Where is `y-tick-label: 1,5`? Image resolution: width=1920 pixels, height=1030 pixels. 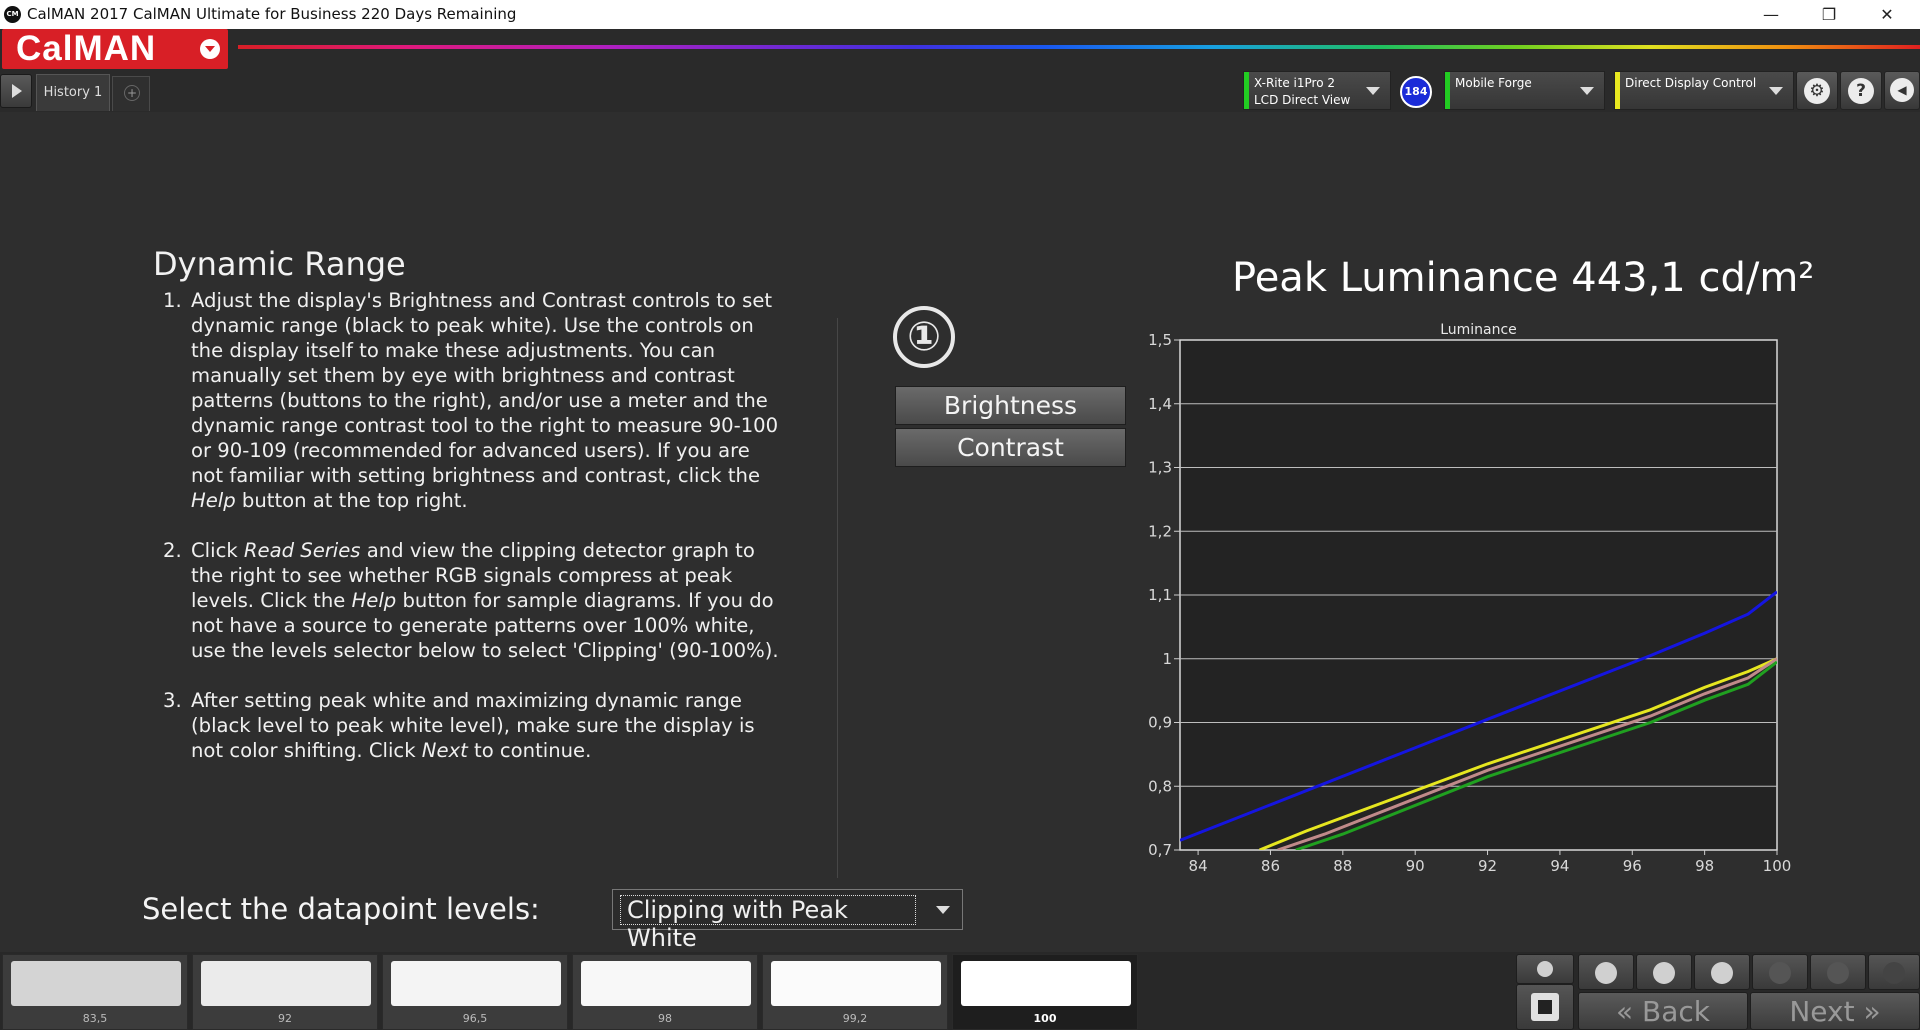 y-tick-label: 1,5 is located at coordinates (1160, 340).